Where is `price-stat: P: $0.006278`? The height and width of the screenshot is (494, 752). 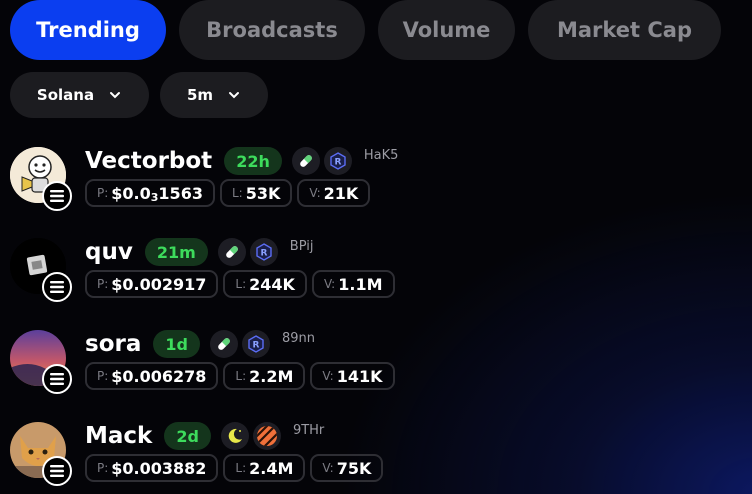
price-stat: P: $0.006278 is located at coordinates (152, 376).